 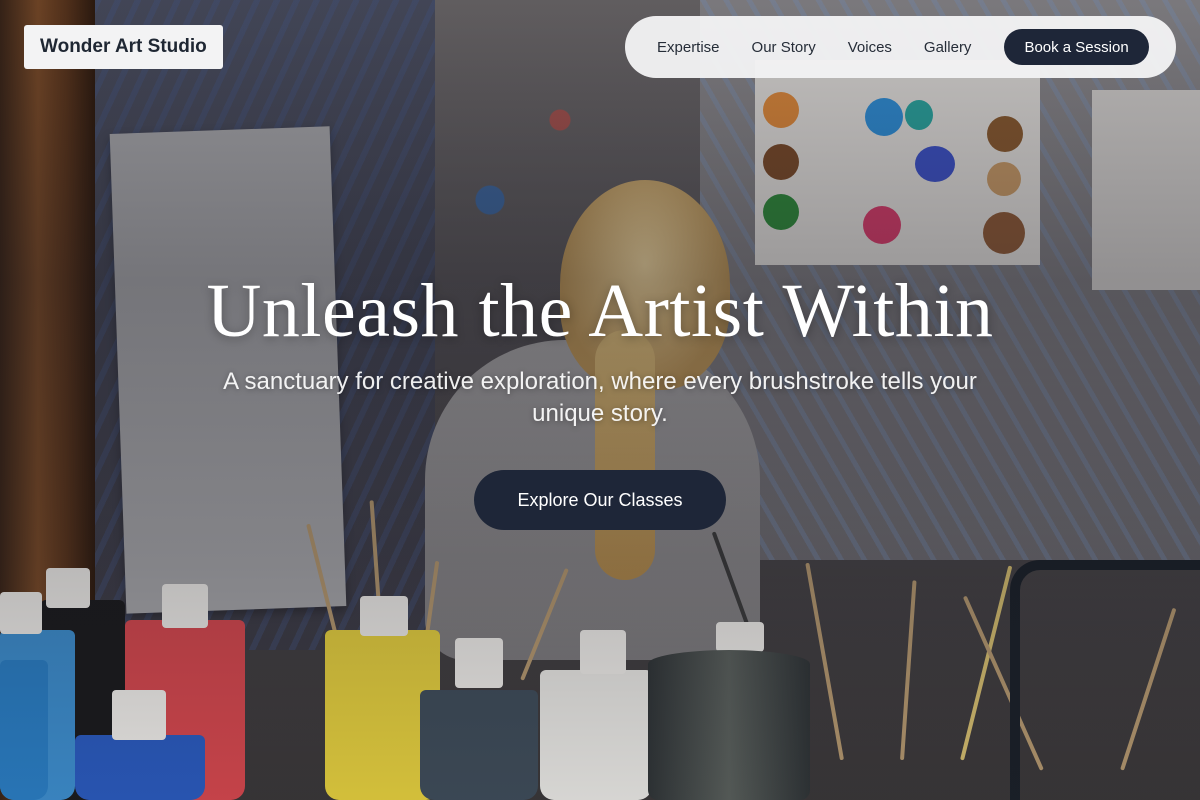 What do you see at coordinates (688, 47) in the screenshot?
I see `nav-link-expertise: Expertise` at bounding box center [688, 47].